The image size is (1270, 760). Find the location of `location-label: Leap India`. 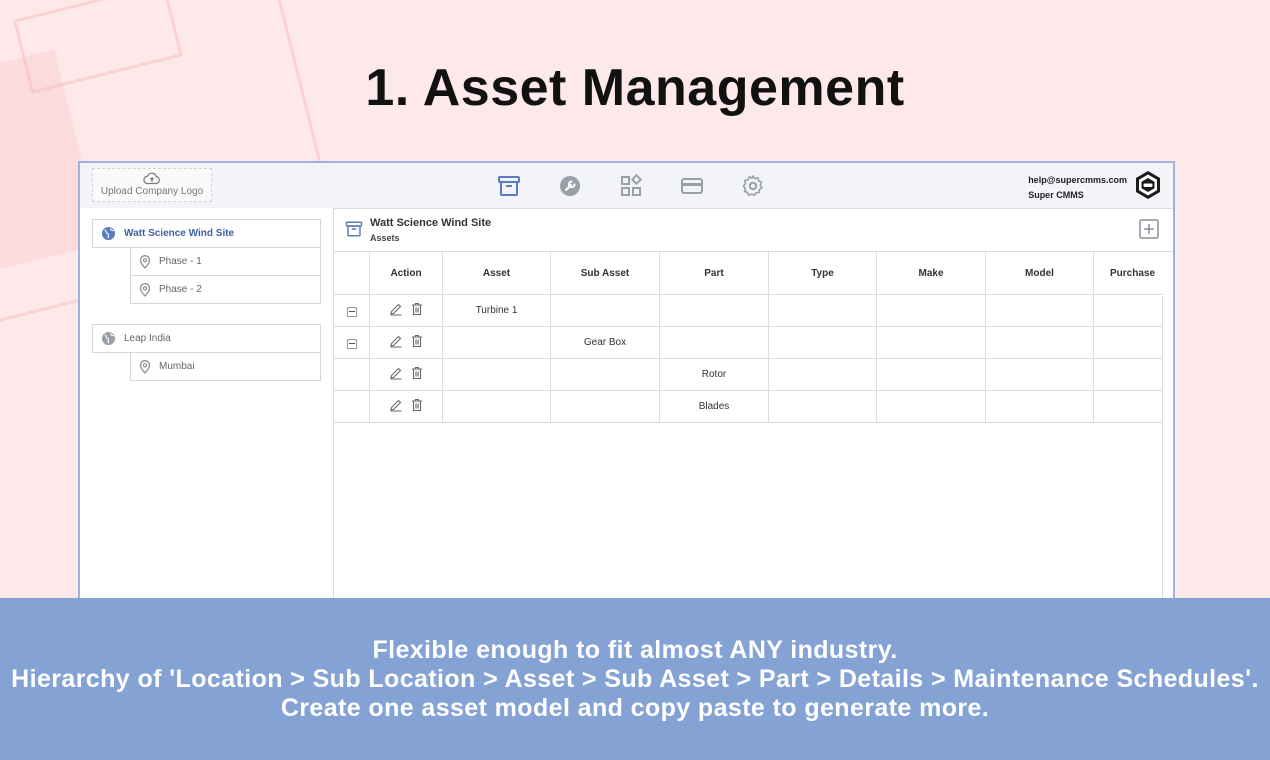

location-label: Leap India is located at coordinates (147, 338).